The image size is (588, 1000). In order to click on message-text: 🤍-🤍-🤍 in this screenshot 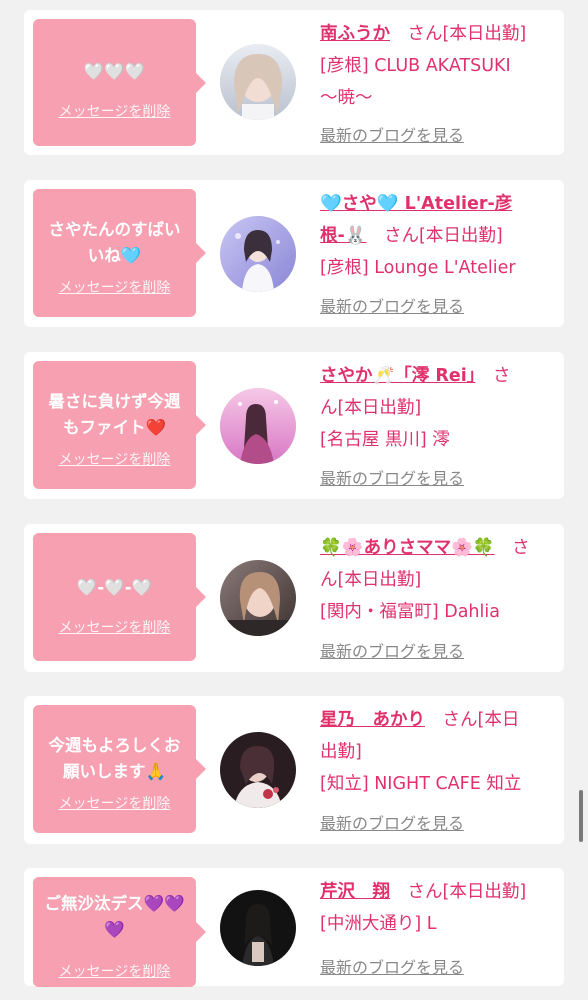, I will do `click(114, 587)`.